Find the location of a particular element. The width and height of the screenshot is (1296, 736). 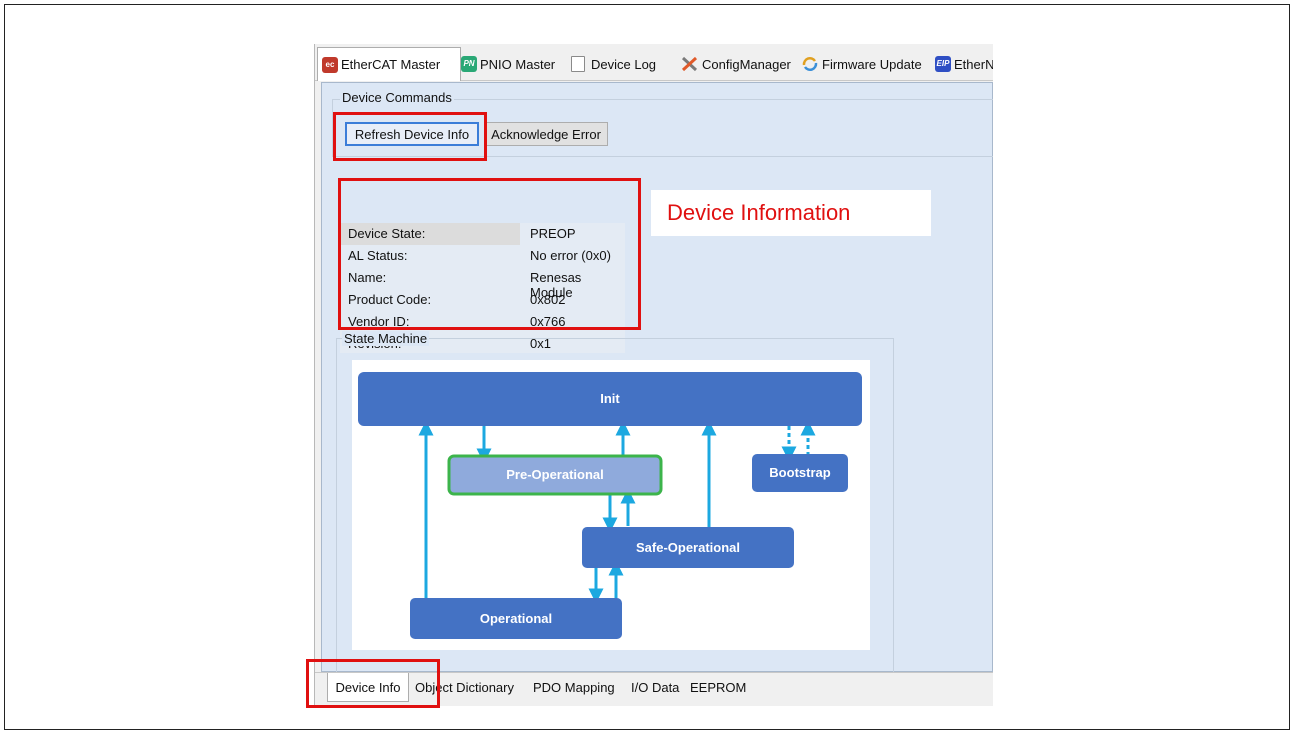

tab-label: PDO Mapping is located at coordinates (574, 687).